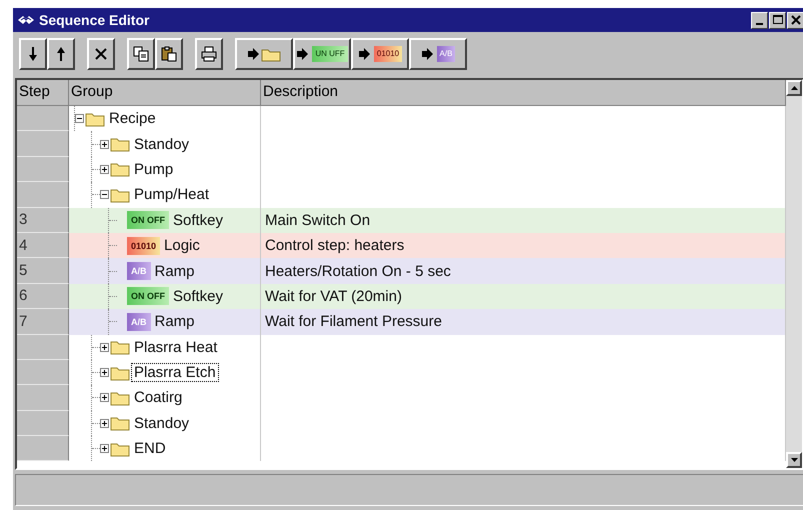 This screenshot has width=803, height=510. I want to click on delete-icon, so click(101, 54).